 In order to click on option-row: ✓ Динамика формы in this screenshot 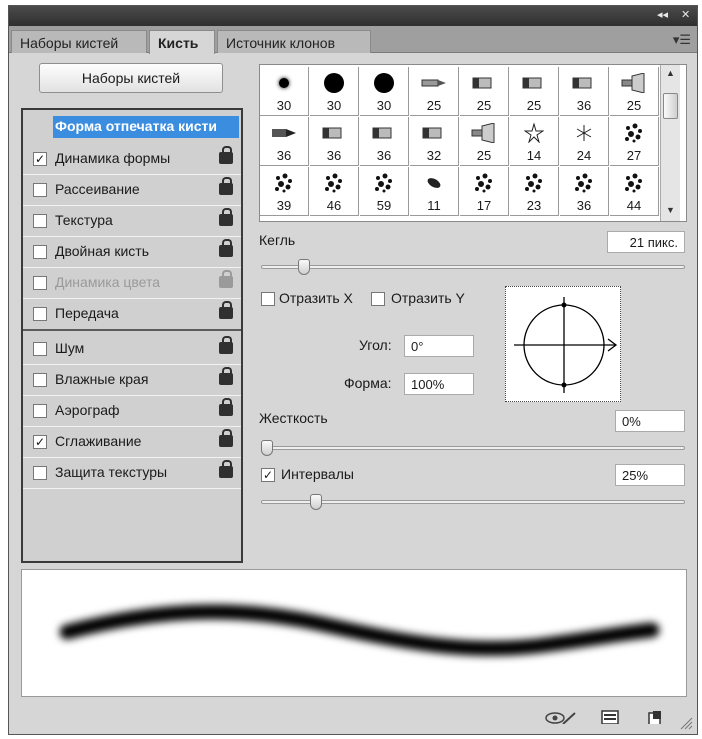, I will do `click(132, 159)`.